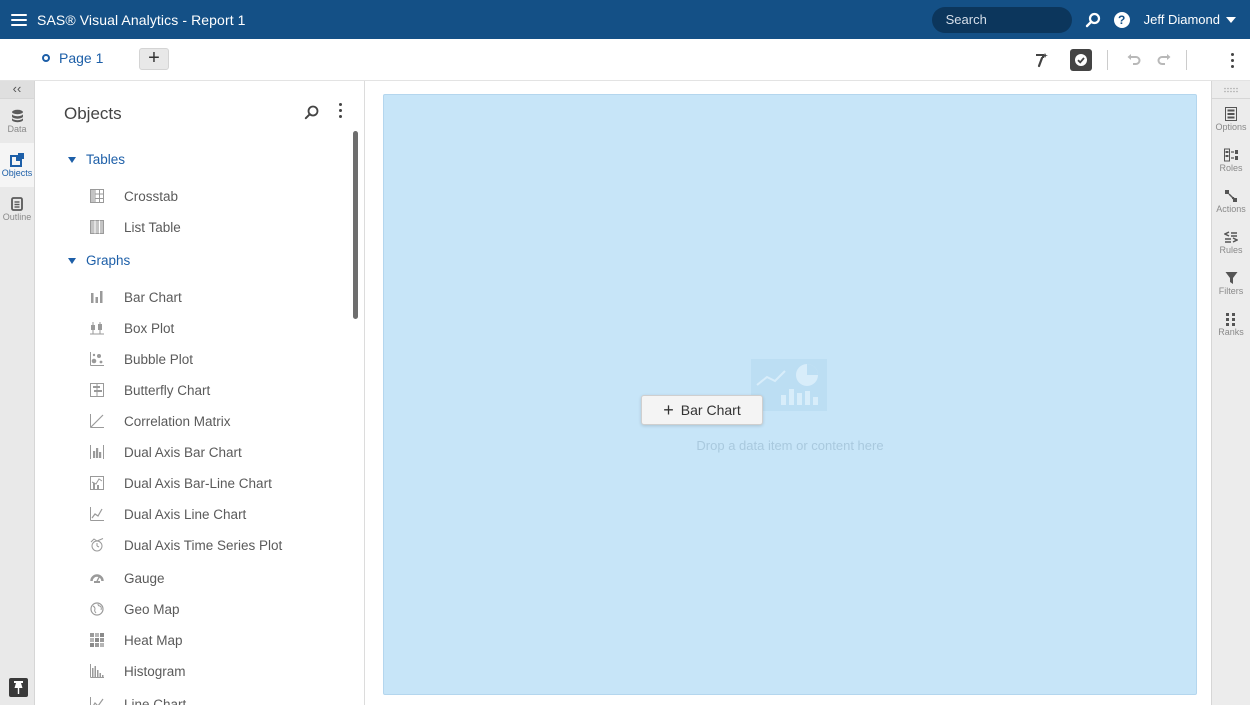  Describe the element at coordinates (1231, 90) in the screenshot. I see `grip-handle-icon` at that location.